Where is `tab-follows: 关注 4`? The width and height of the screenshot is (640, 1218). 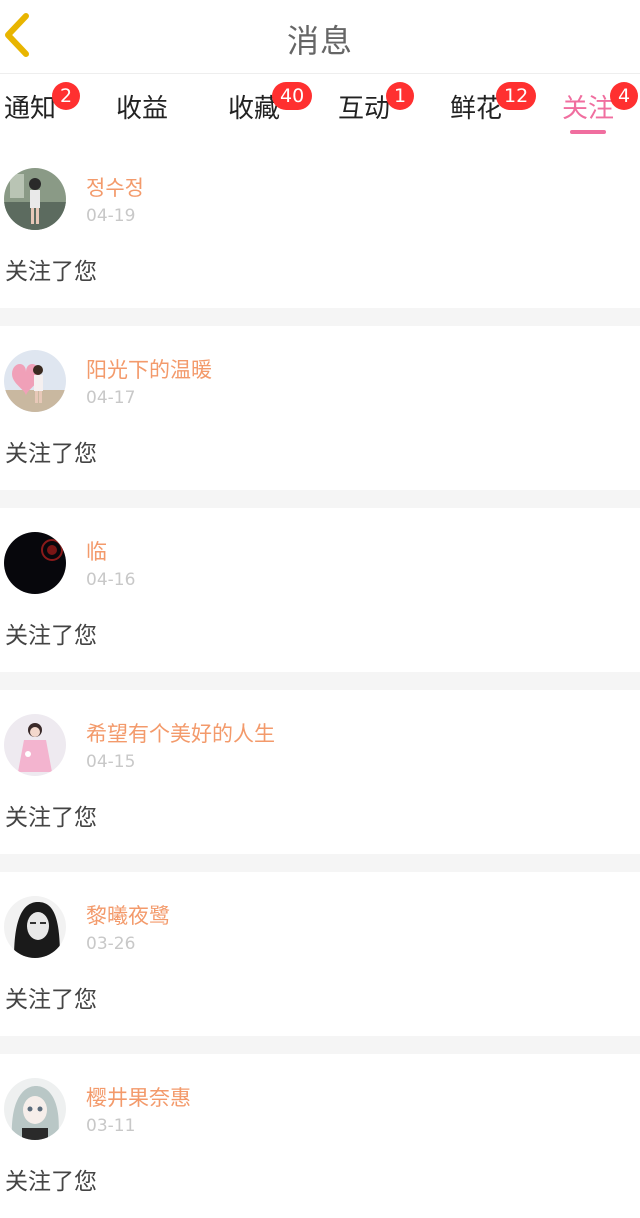 tab-follows: 关注 4 is located at coordinates (600, 103).